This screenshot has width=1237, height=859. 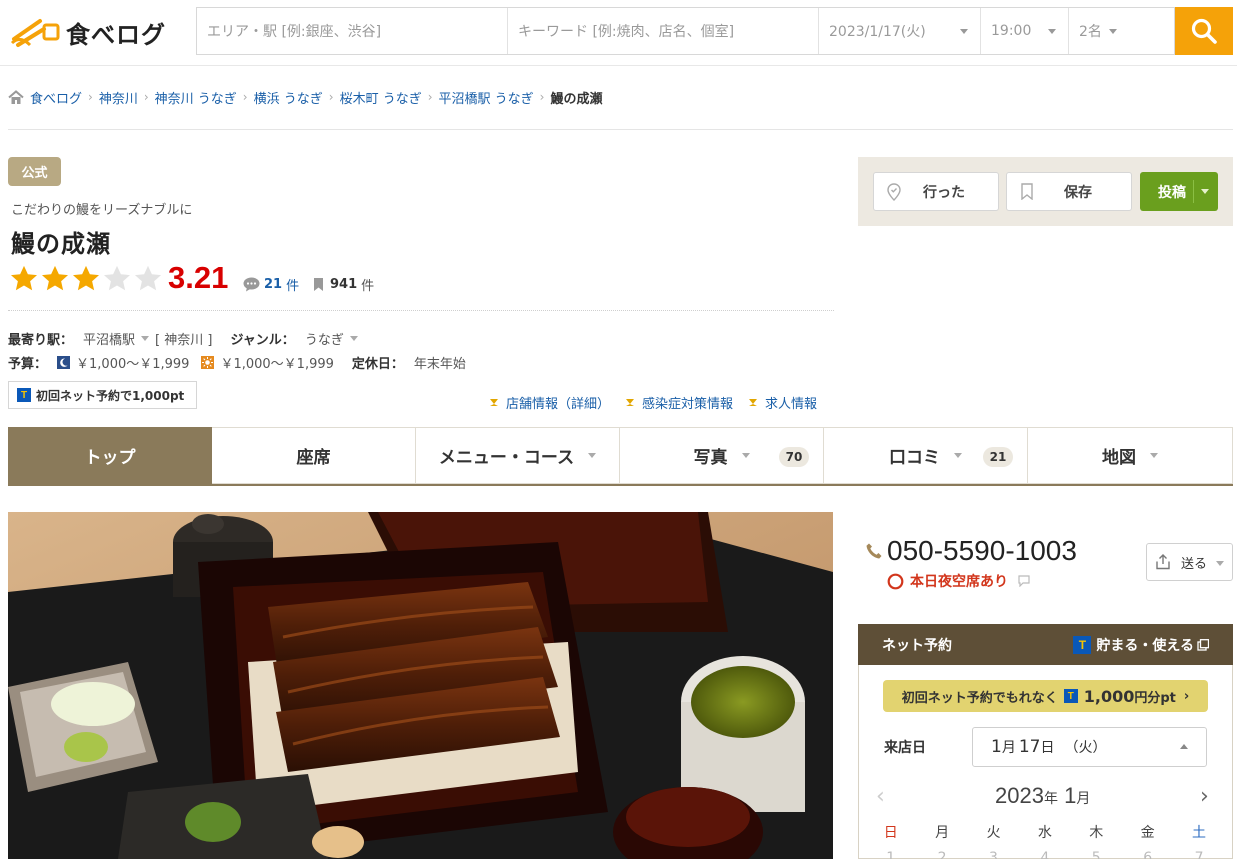 What do you see at coordinates (914, 458) in the screenshot?
I see `tab-label: 口コミ` at bounding box center [914, 458].